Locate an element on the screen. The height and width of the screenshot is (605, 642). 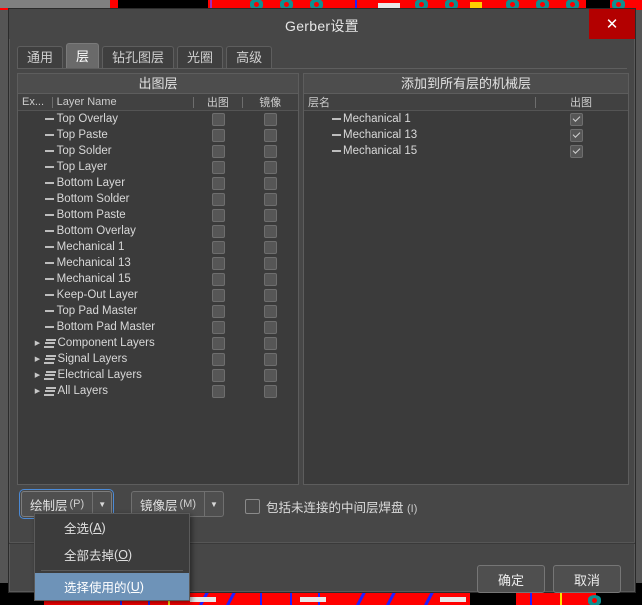
tab-4: 高级 is located at coordinates (249, 57).